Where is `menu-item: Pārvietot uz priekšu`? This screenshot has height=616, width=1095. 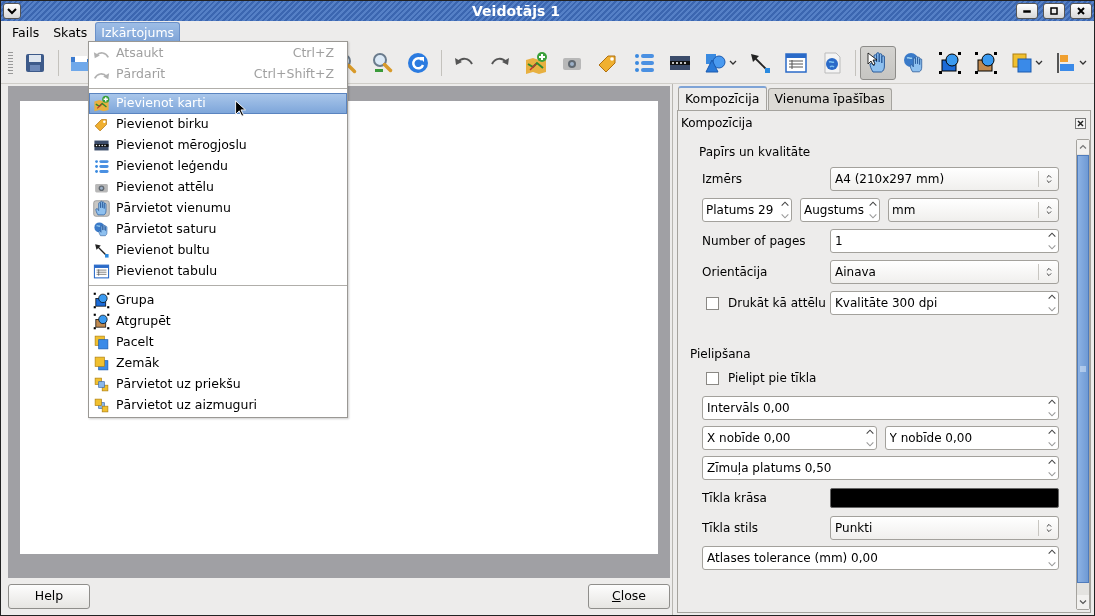 menu-item: Pārvietot uz priekšu is located at coordinates (218, 384).